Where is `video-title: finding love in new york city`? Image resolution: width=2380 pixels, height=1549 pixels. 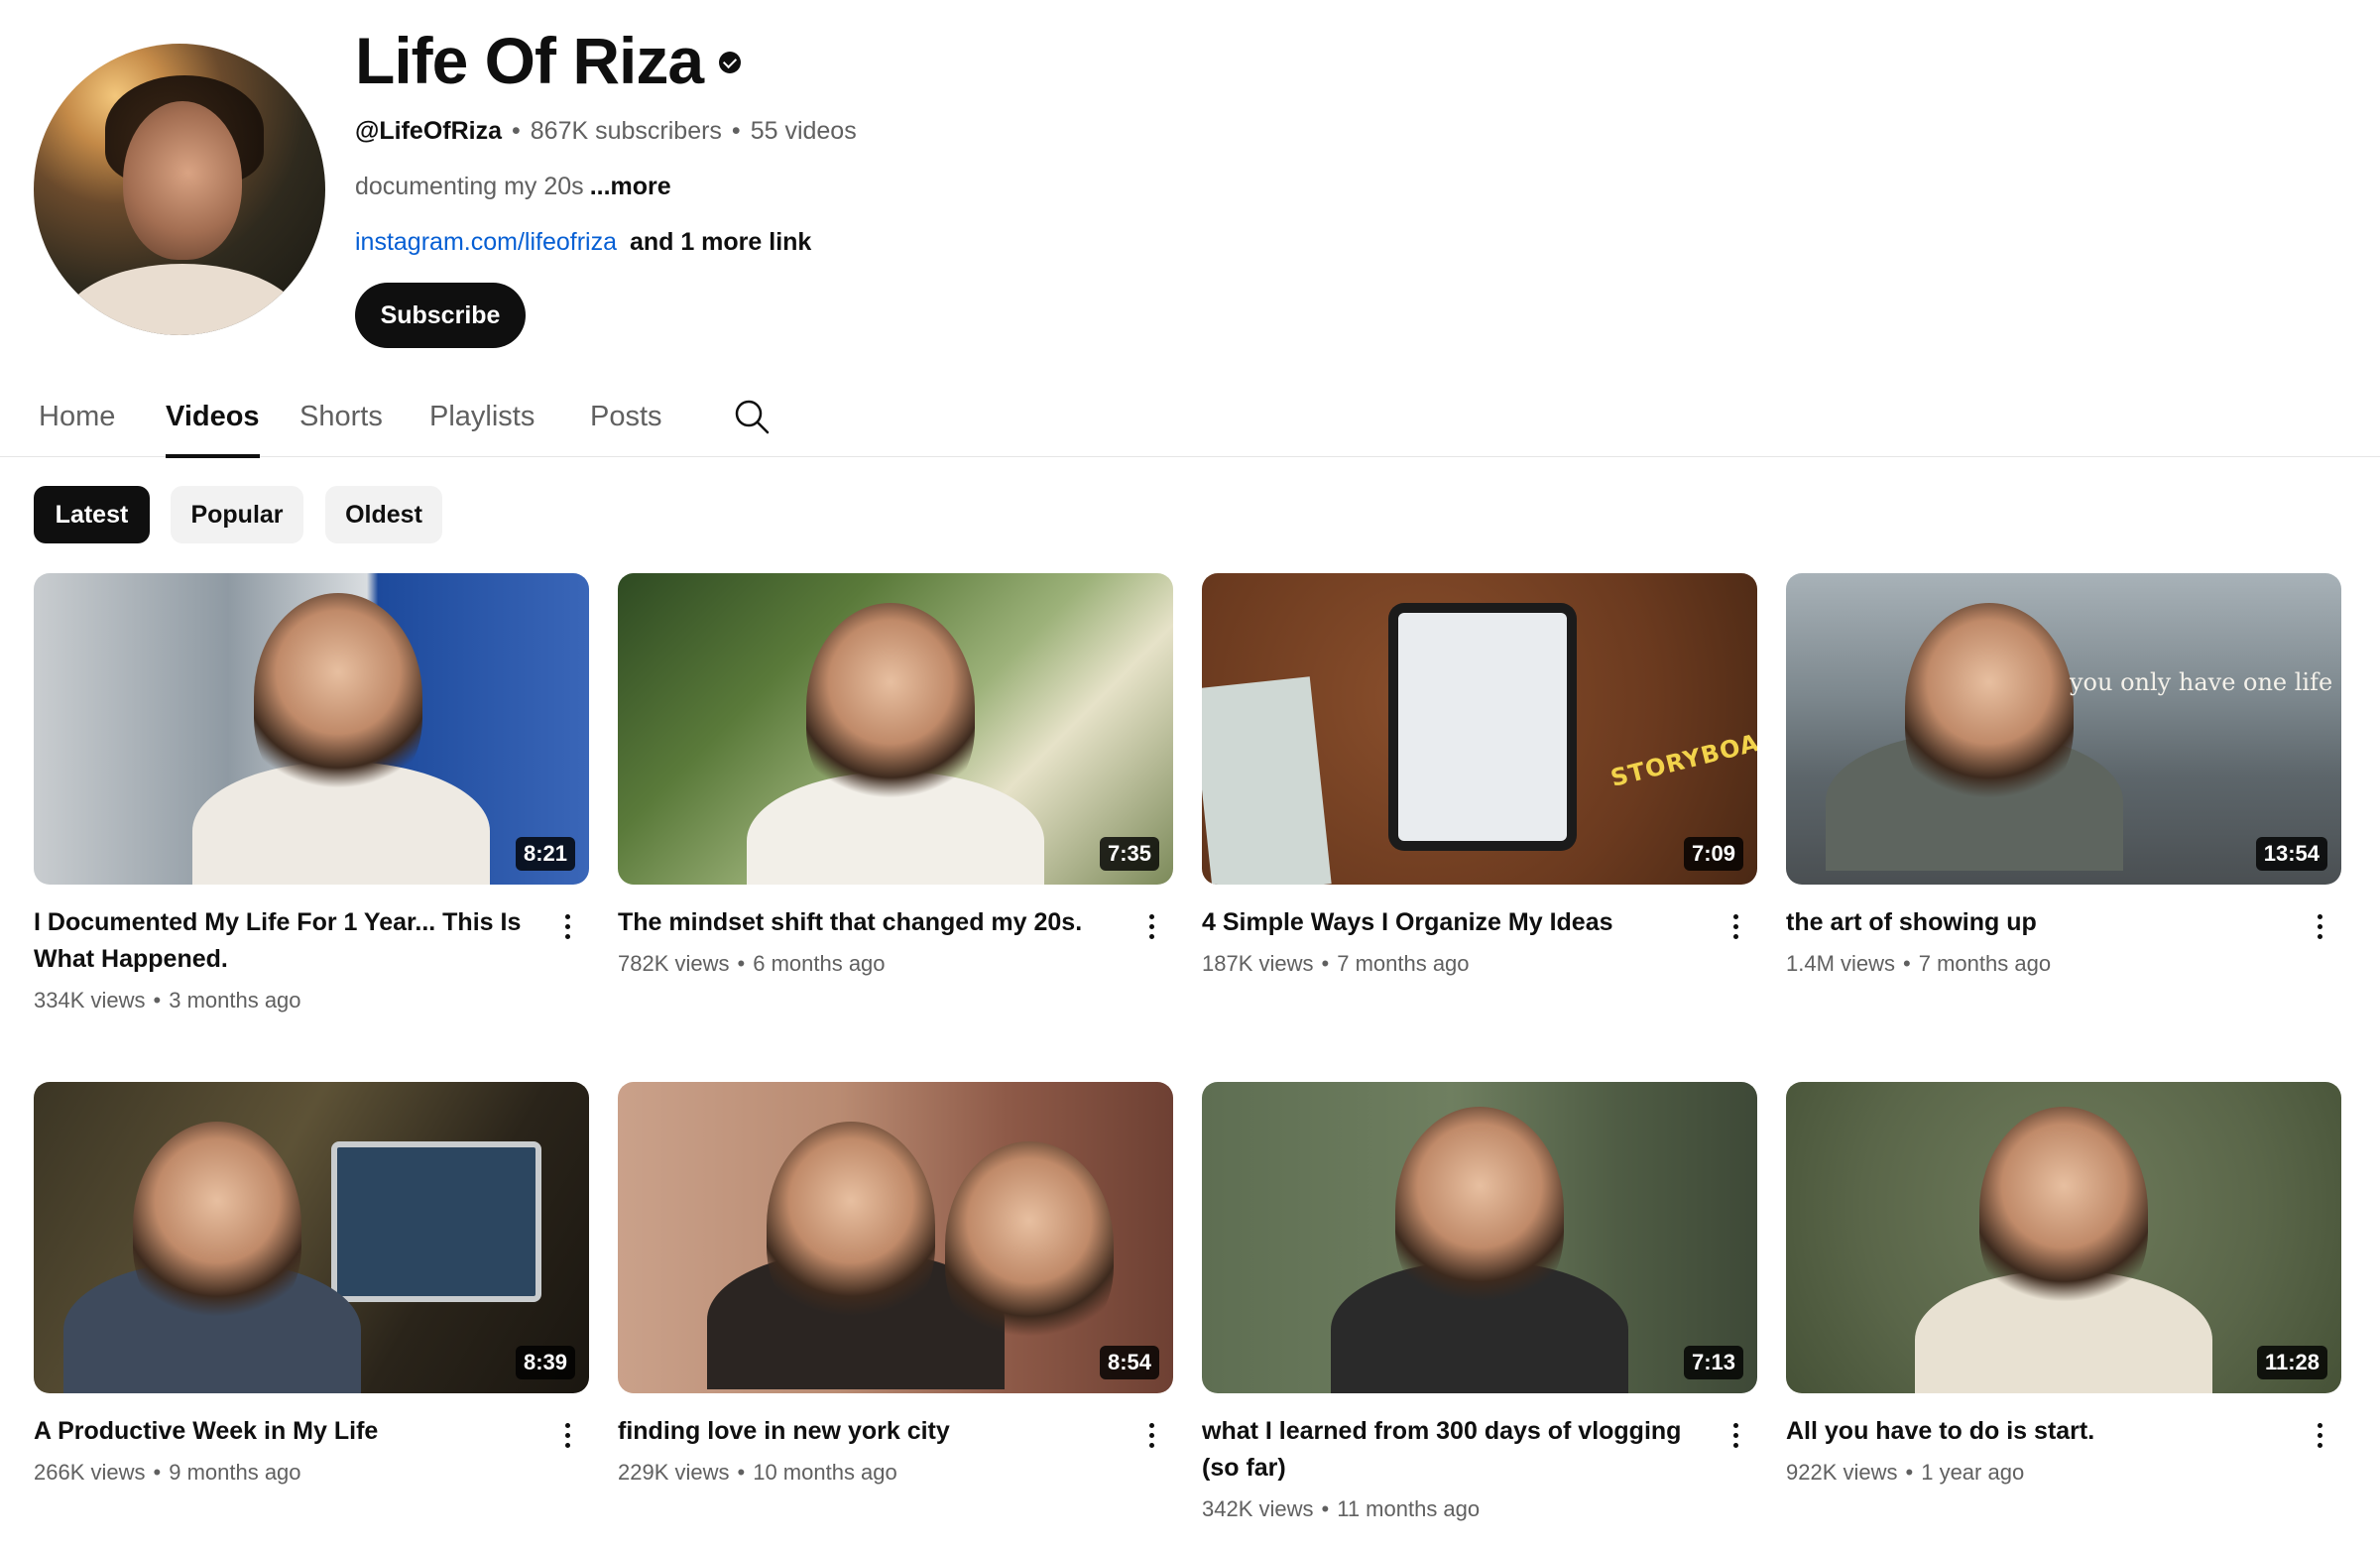
video-title: finding love in new york city is located at coordinates (875, 1431).